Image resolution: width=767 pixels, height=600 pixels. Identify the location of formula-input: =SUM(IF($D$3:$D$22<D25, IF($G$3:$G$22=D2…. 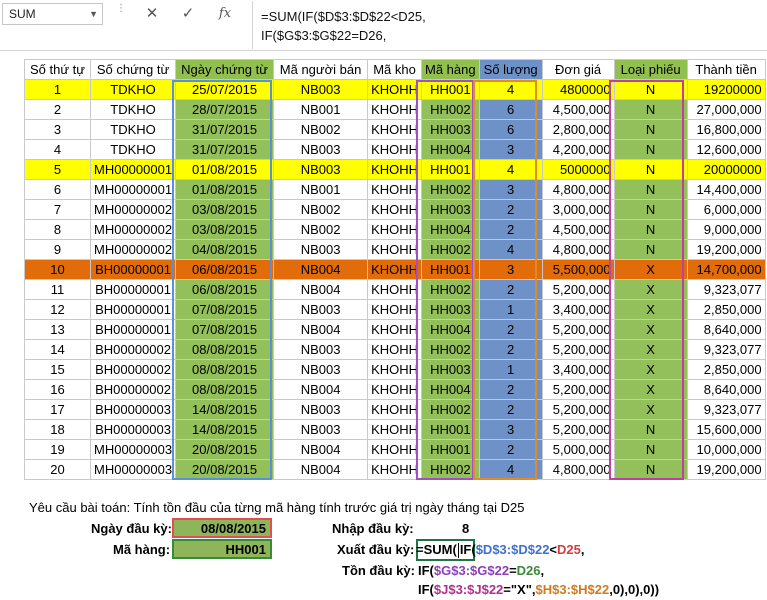
(508, 25).